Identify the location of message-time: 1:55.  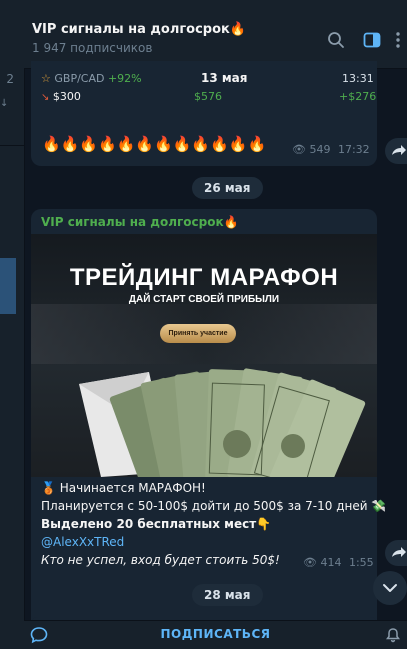
(361, 562).